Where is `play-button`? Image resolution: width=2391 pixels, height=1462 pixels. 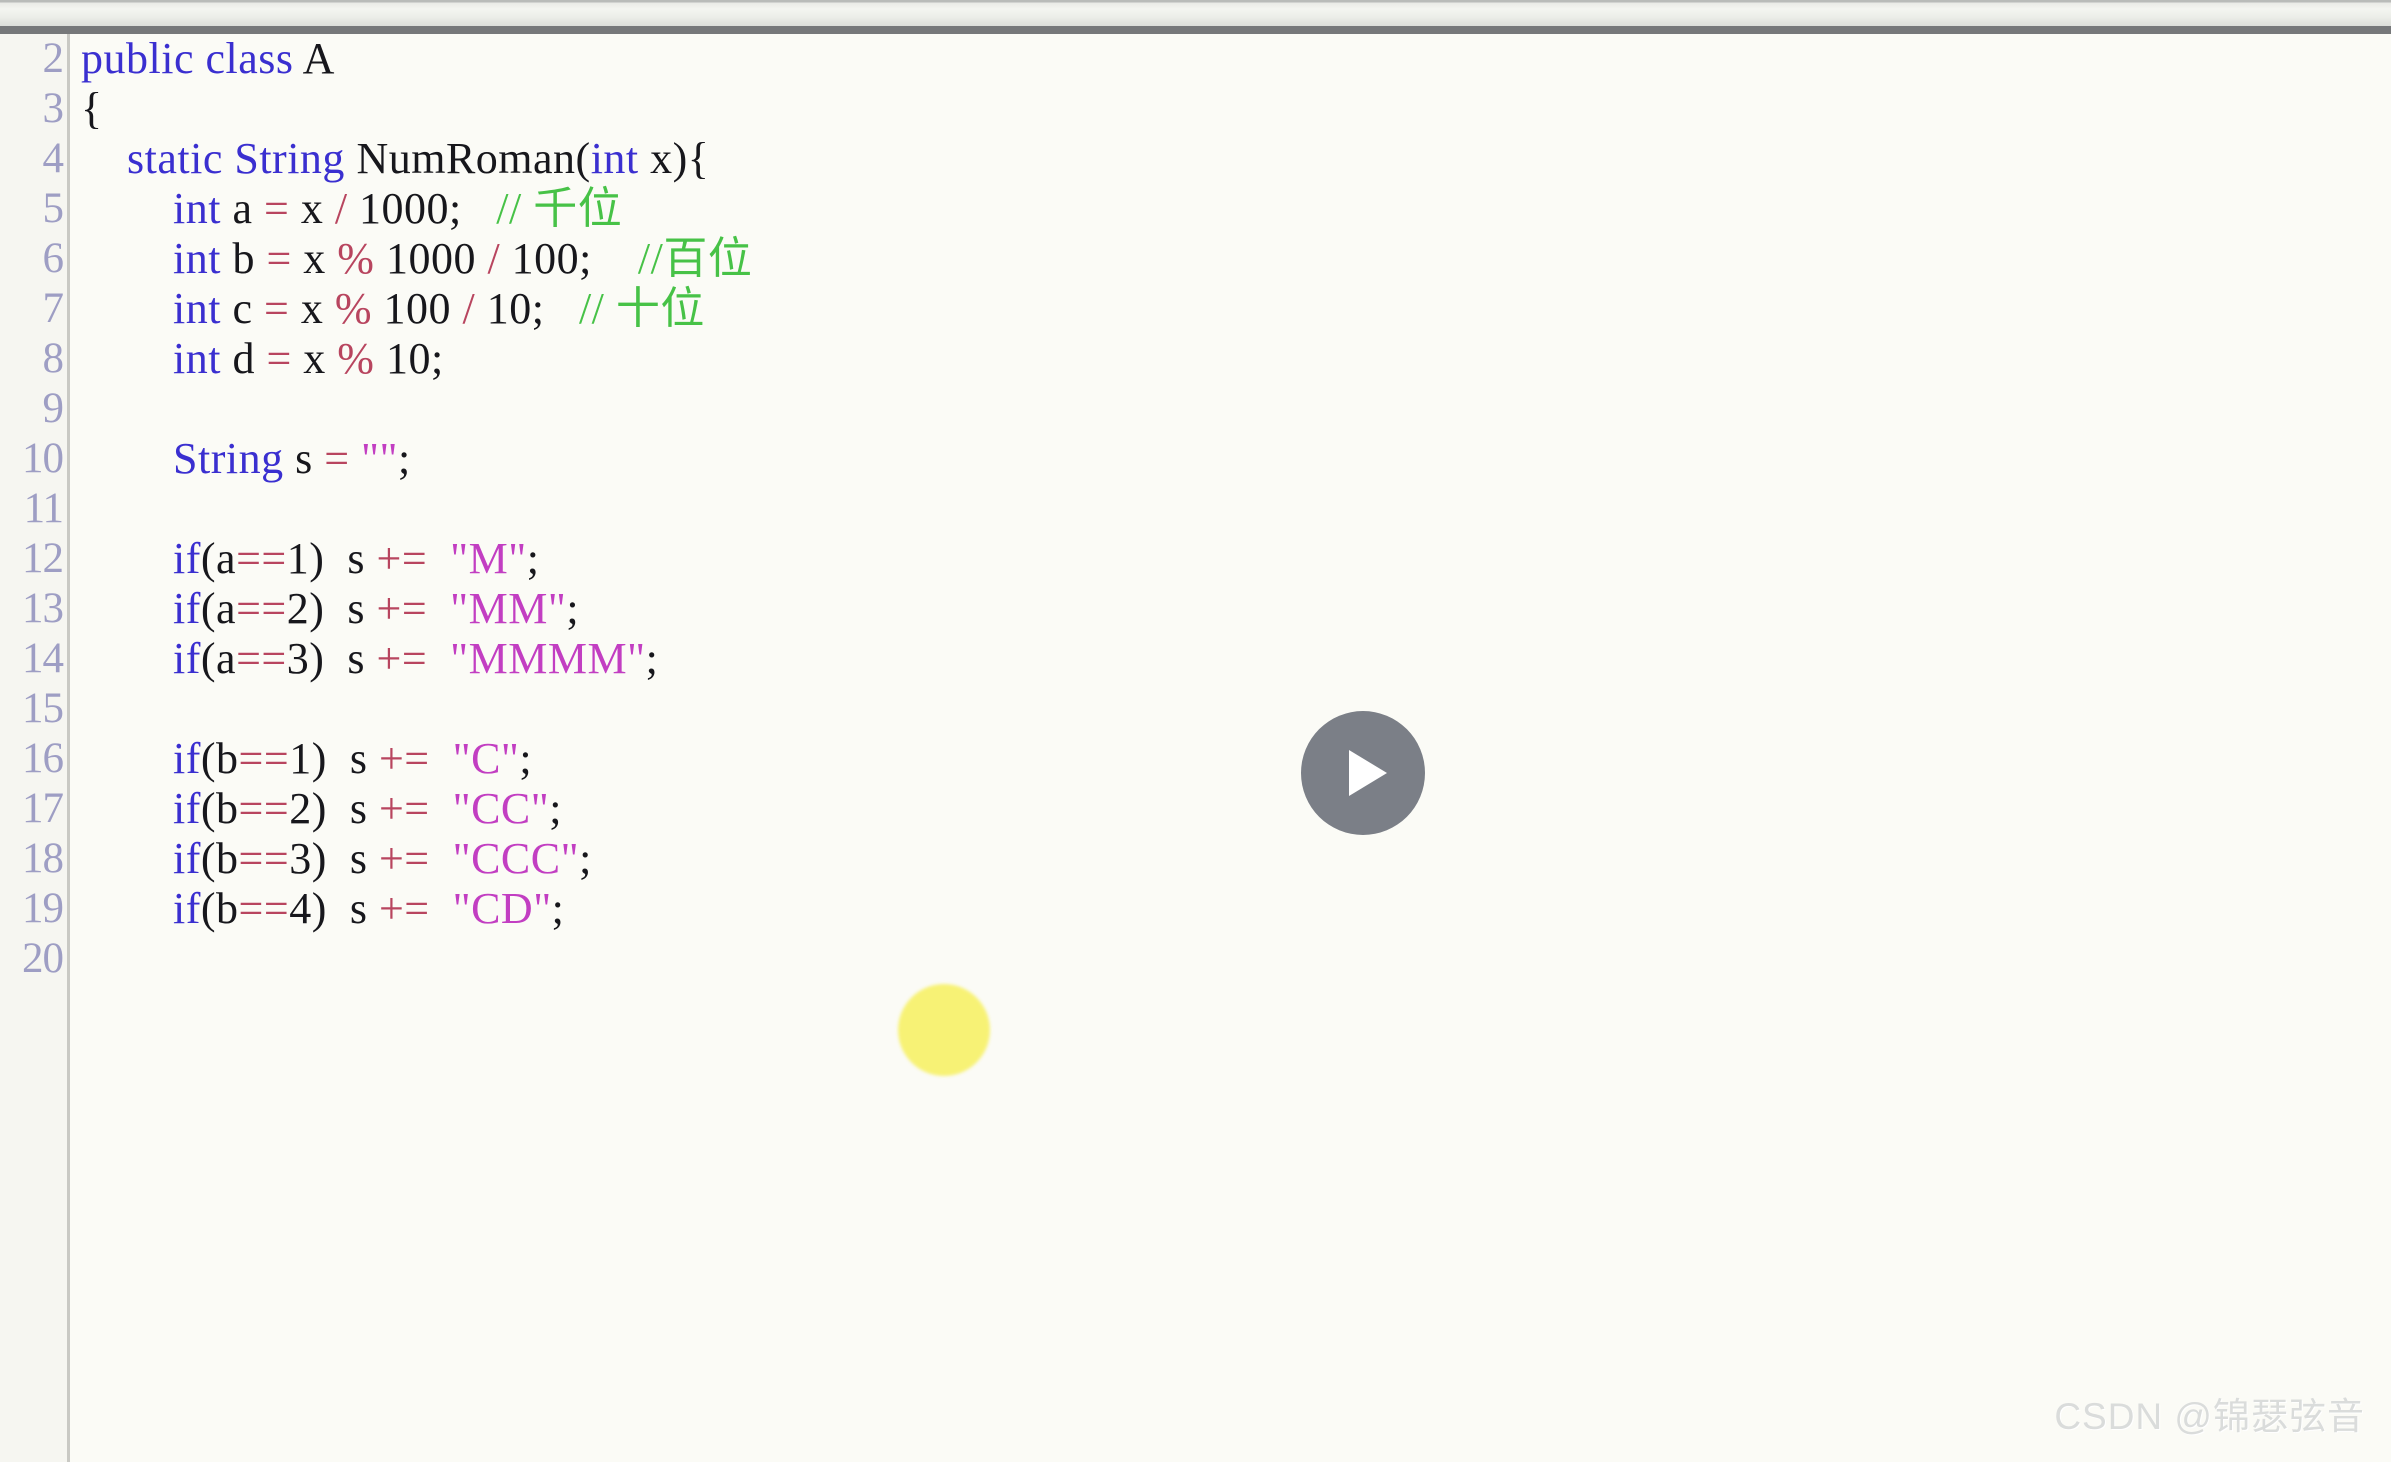
play-button is located at coordinates (1363, 773).